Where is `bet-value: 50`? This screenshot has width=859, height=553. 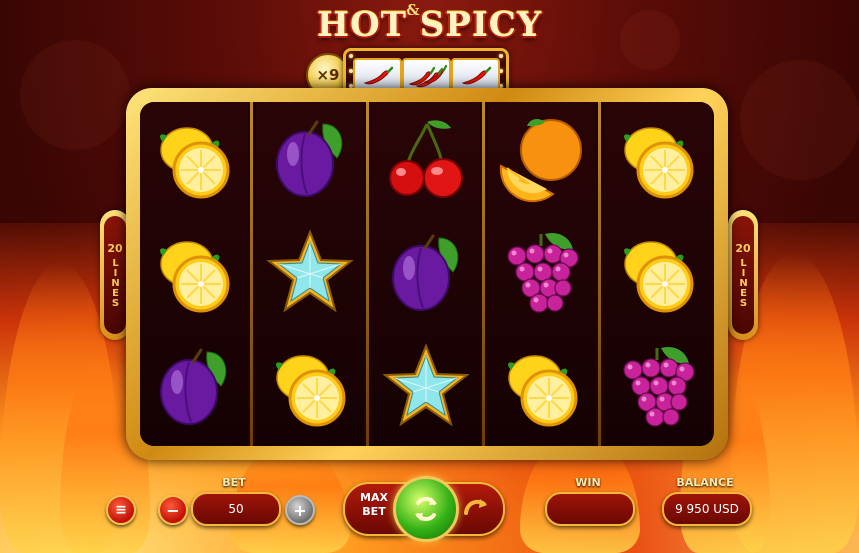
bet-value: 50 is located at coordinates (236, 509).